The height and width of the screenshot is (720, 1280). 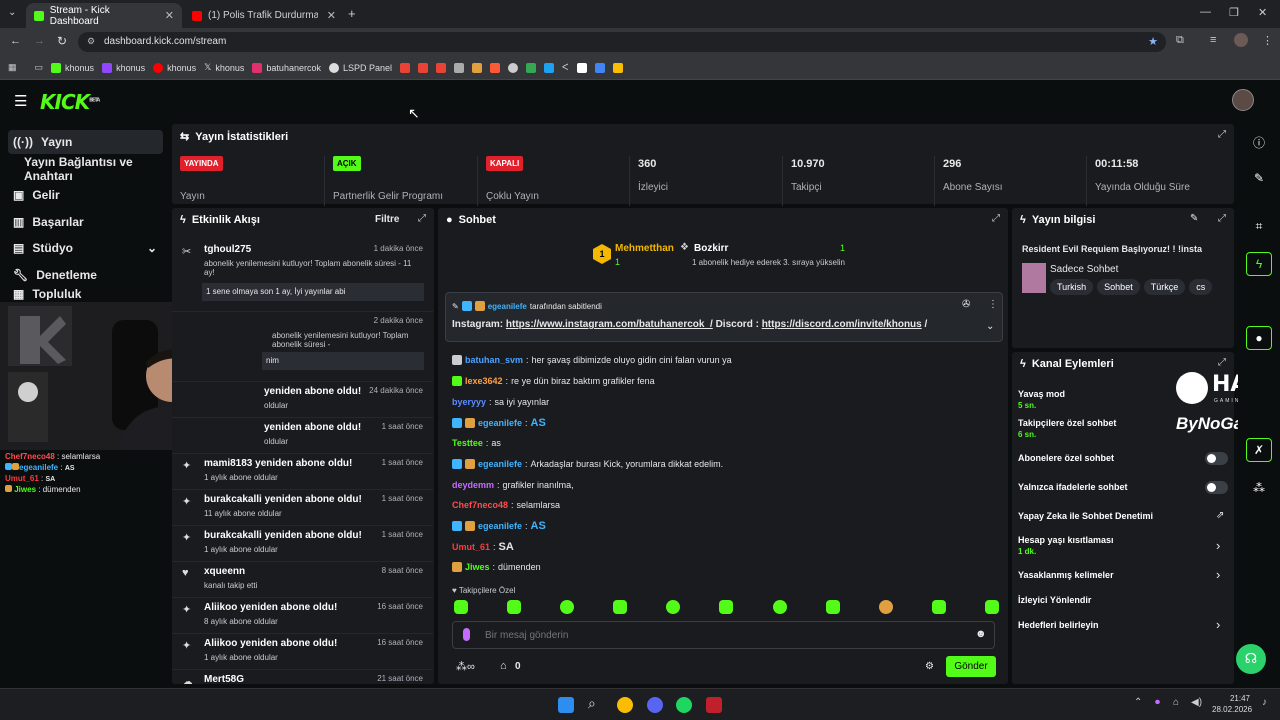 What do you see at coordinates (469, 402) in the screenshot?
I see `chat-username: byeryyy` at bounding box center [469, 402].